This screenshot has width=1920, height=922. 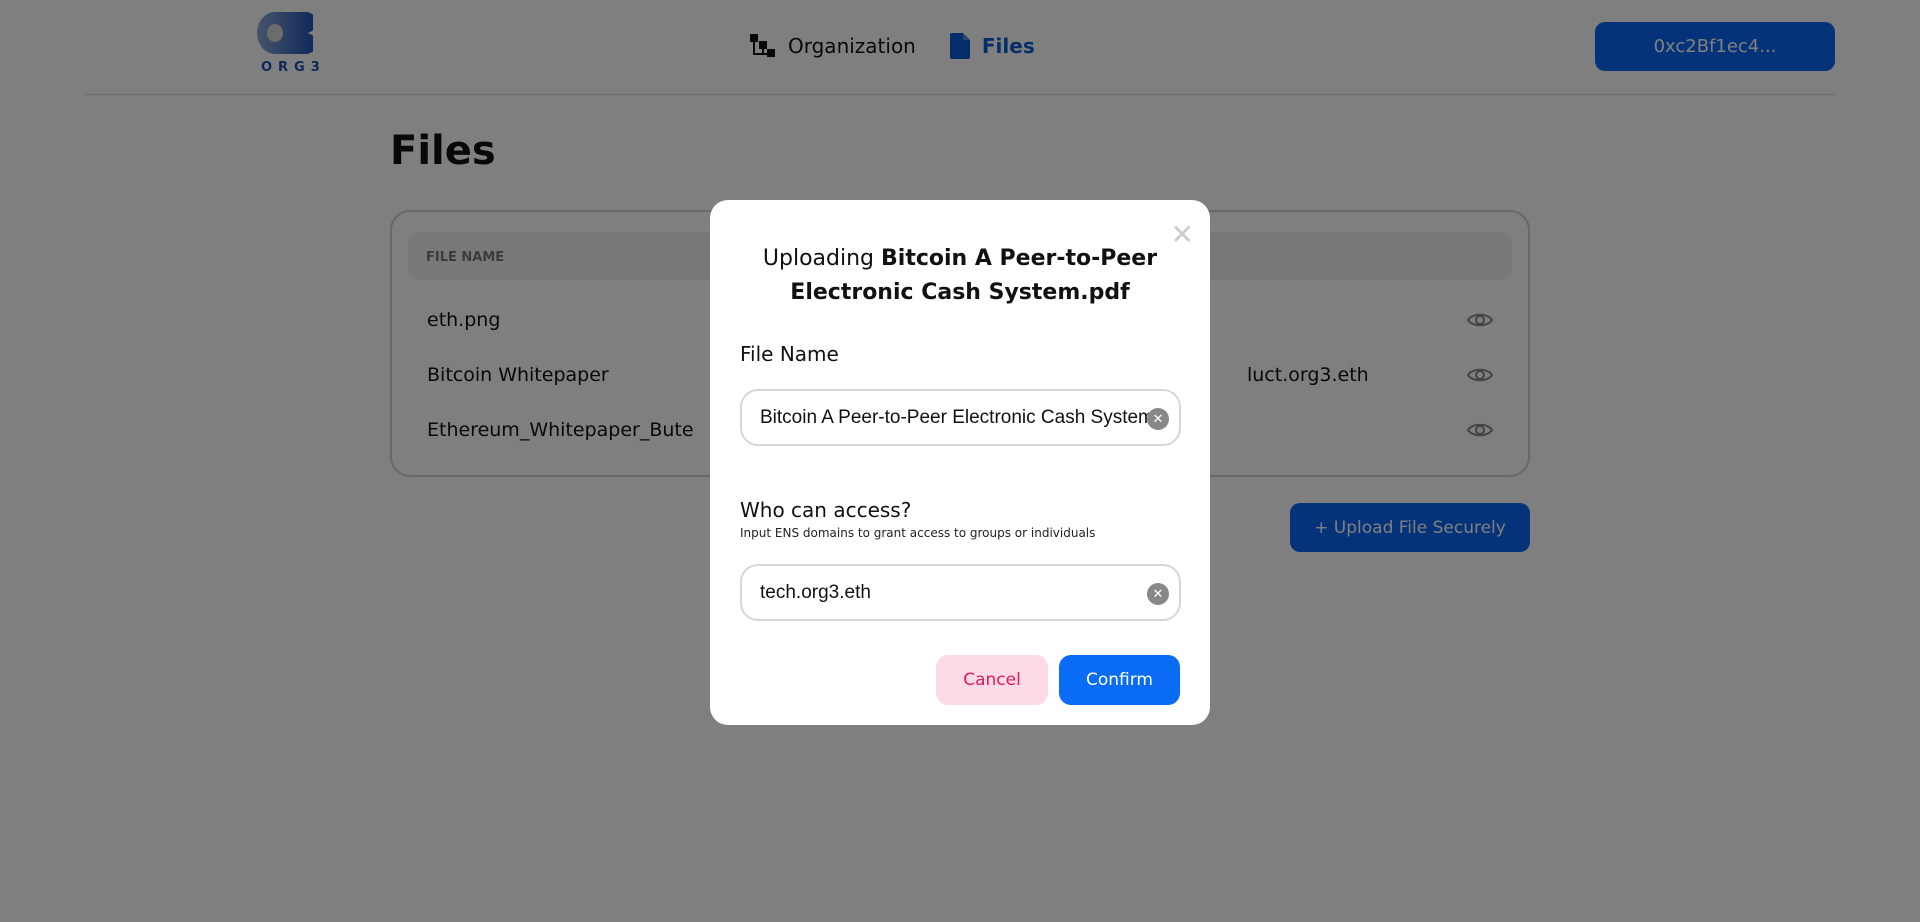 What do you see at coordinates (826, 510) in the screenshot?
I see `access-label: Who can access?` at bounding box center [826, 510].